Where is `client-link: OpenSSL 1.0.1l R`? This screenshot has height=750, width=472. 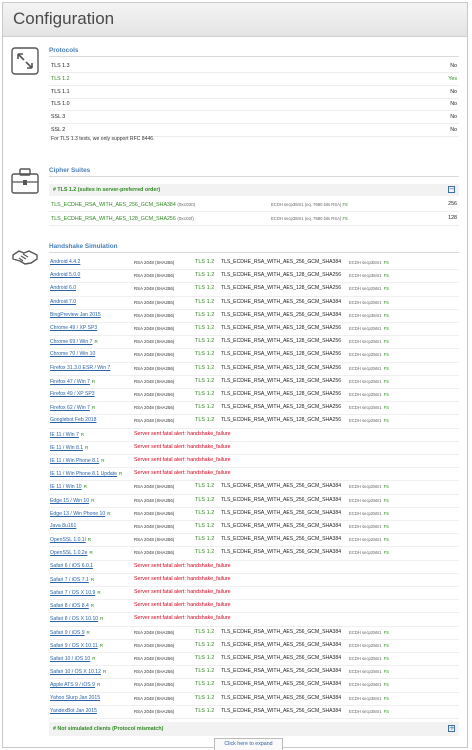
client-link: OpenSSL 1.0.1l R is located at coordinates (70, 540).